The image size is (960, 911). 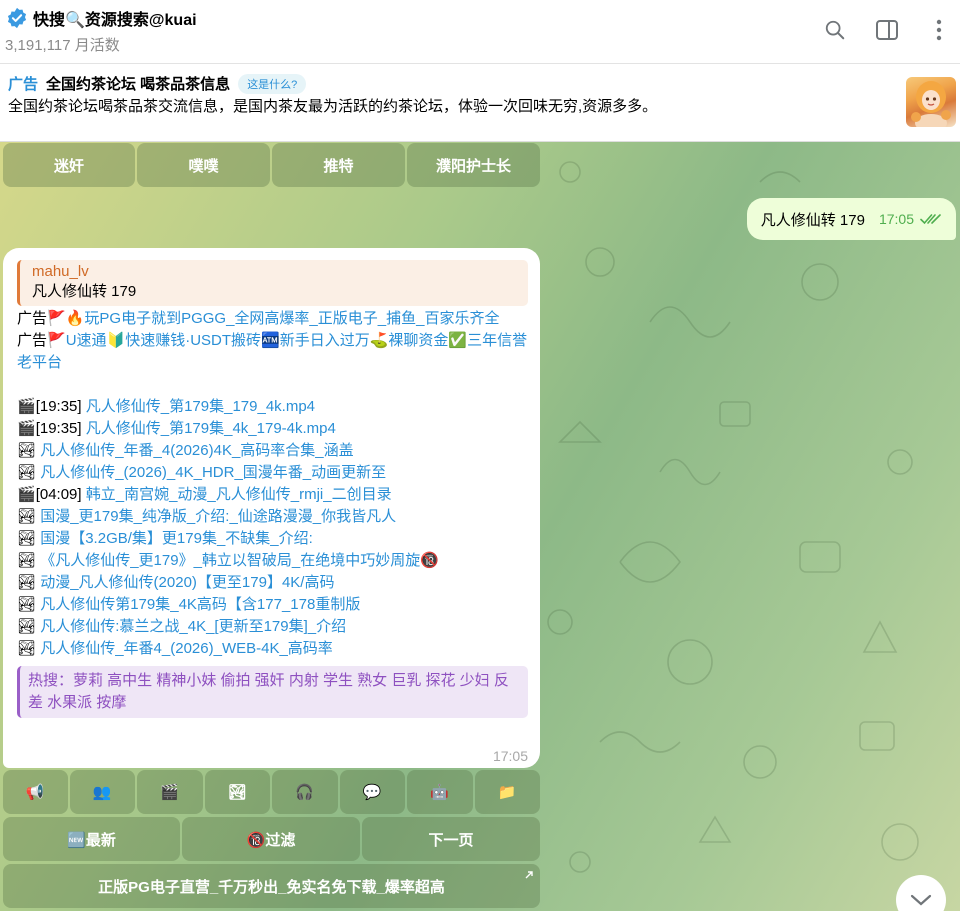 What do you see at coordinates (60, 271) in the screenshot?
I see `reply-quote-author: mahu_lv` at bounding box center [60, 271].